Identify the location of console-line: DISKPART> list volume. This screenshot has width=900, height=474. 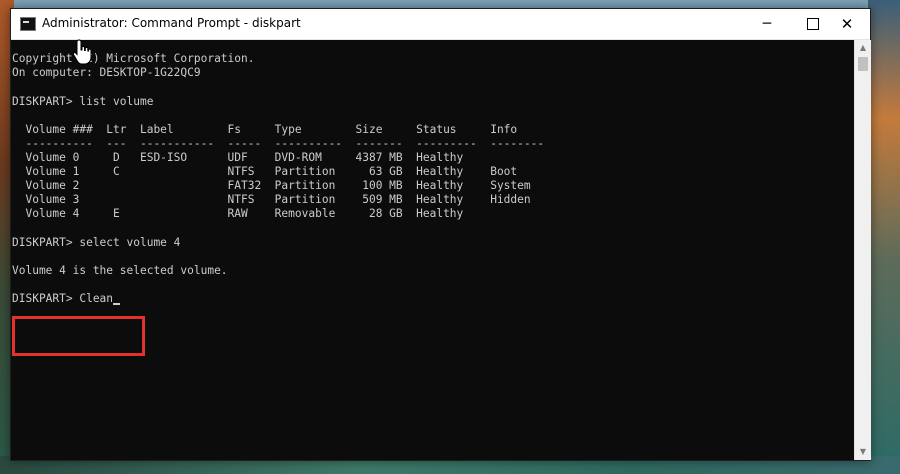
(83, 101).